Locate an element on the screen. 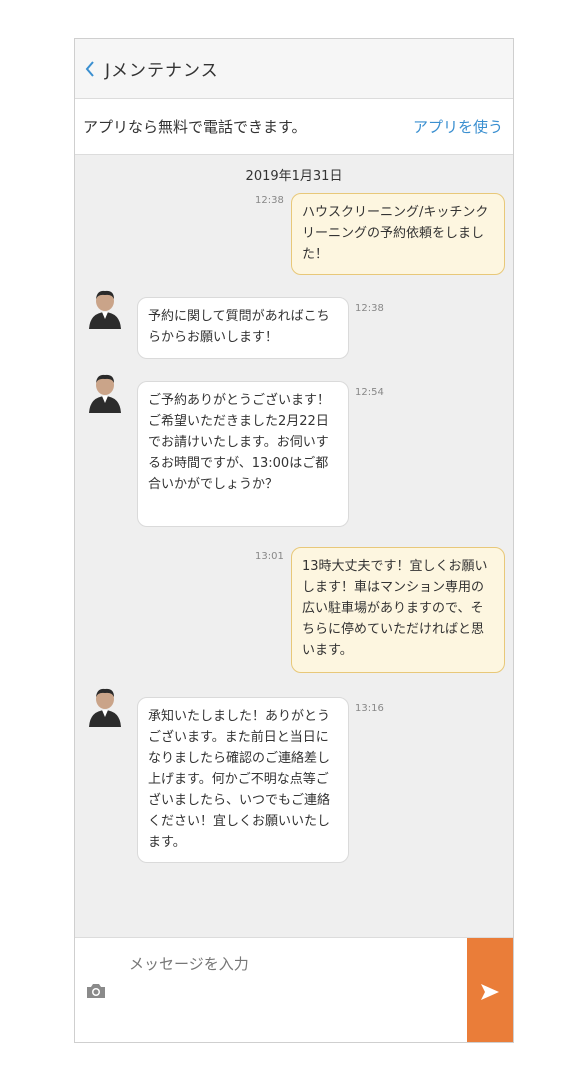 This screenshot has height=1070, width=578. send-icon is located at coordinates (490, 991).